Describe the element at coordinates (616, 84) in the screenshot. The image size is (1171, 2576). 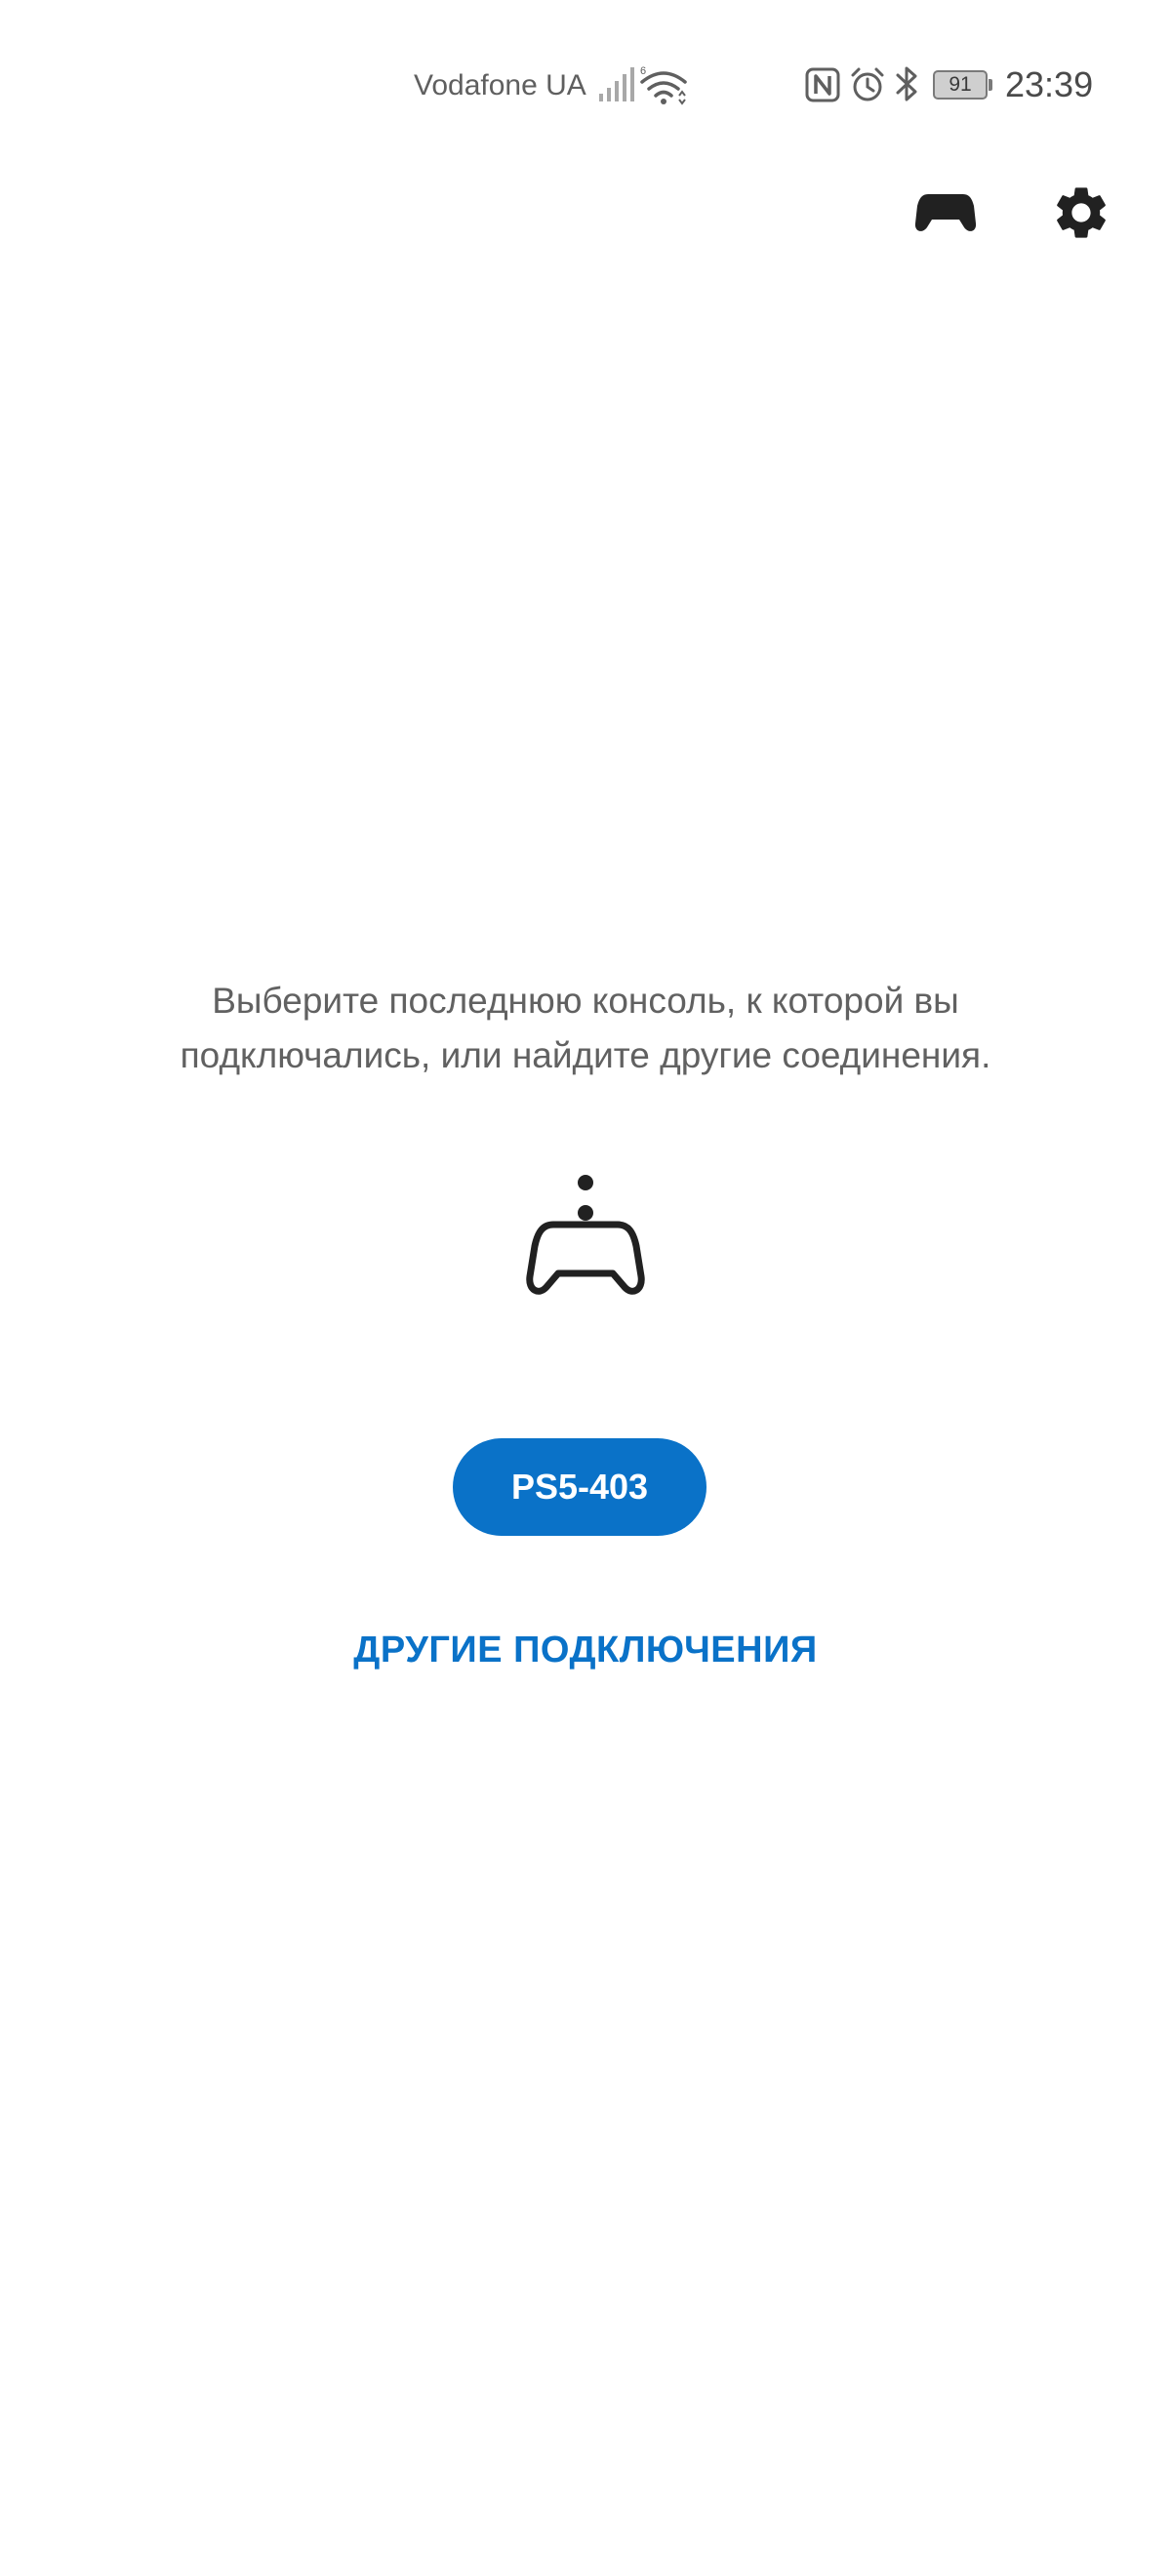
I see `signal-icon` at that location.